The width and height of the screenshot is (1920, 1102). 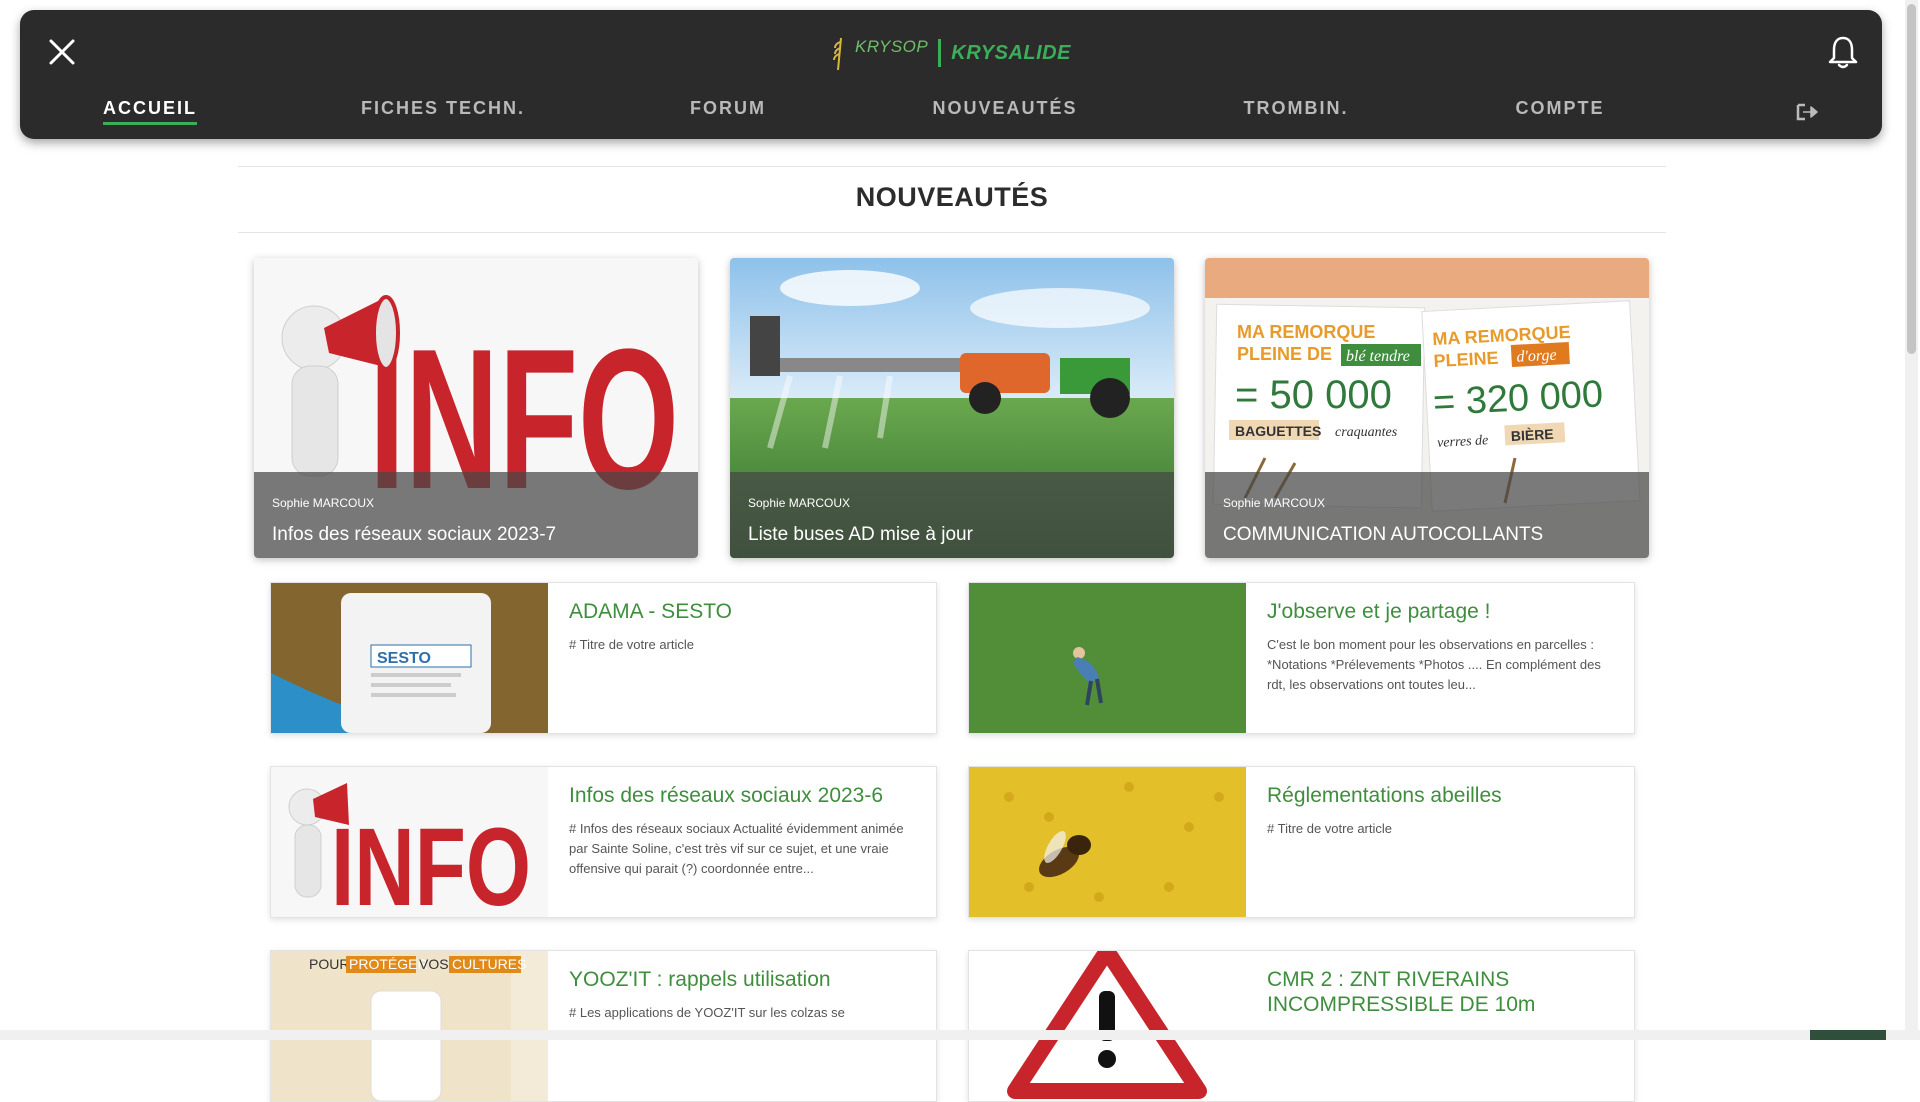 What do you see at coordinates (431, 861) in the screenshot?
I see `info-image-text: INFO` at bounding box center [431, 861].